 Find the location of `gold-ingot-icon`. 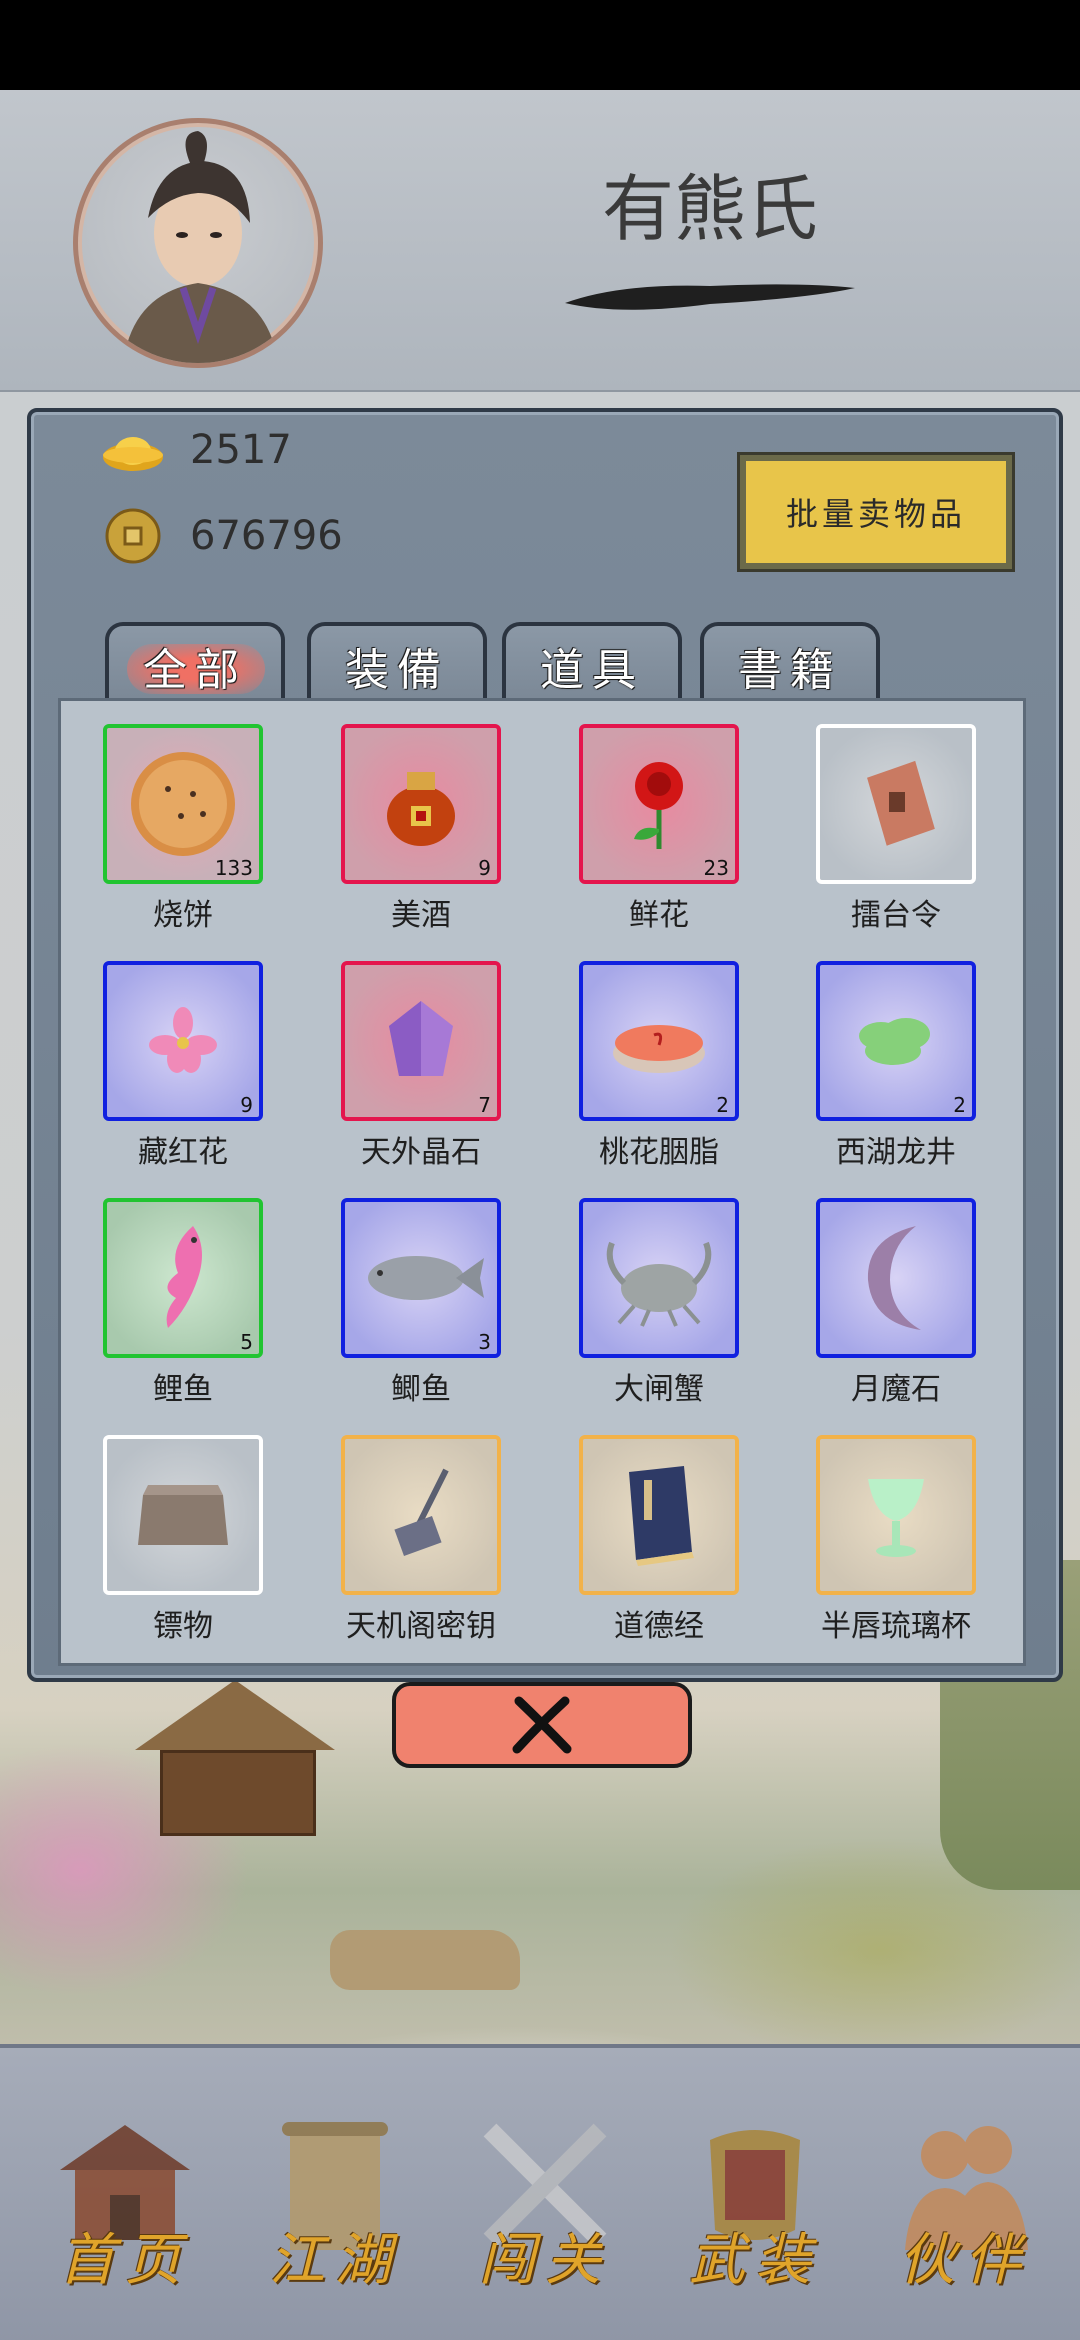

gold-ingot-icon is located at coordinates (133, 454).